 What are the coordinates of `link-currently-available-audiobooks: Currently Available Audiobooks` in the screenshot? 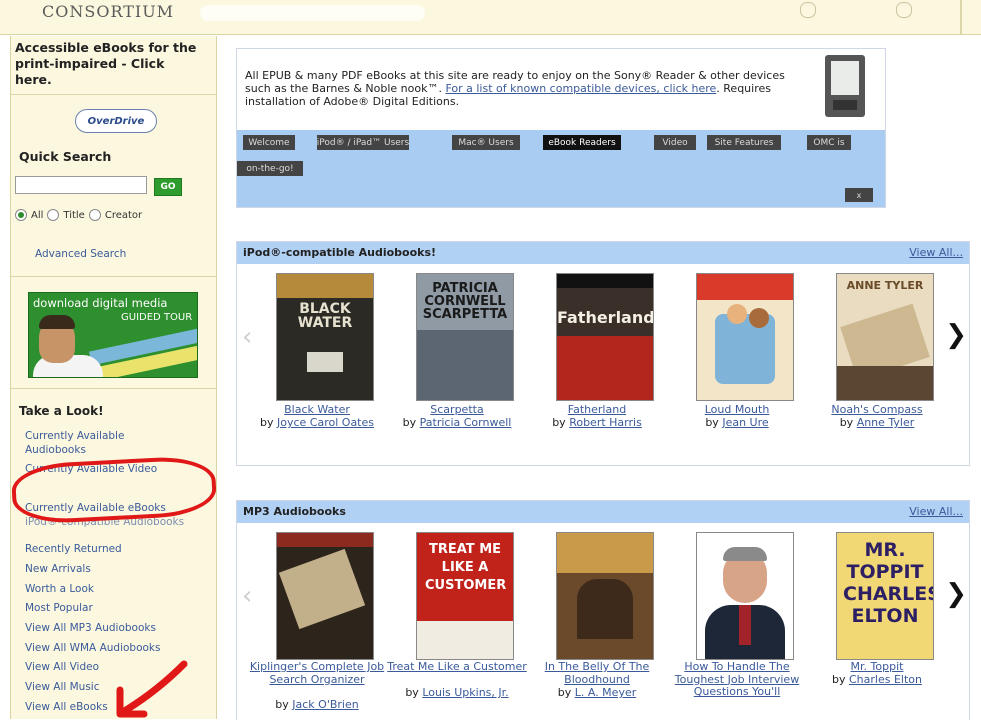 It's located at (100, 443).